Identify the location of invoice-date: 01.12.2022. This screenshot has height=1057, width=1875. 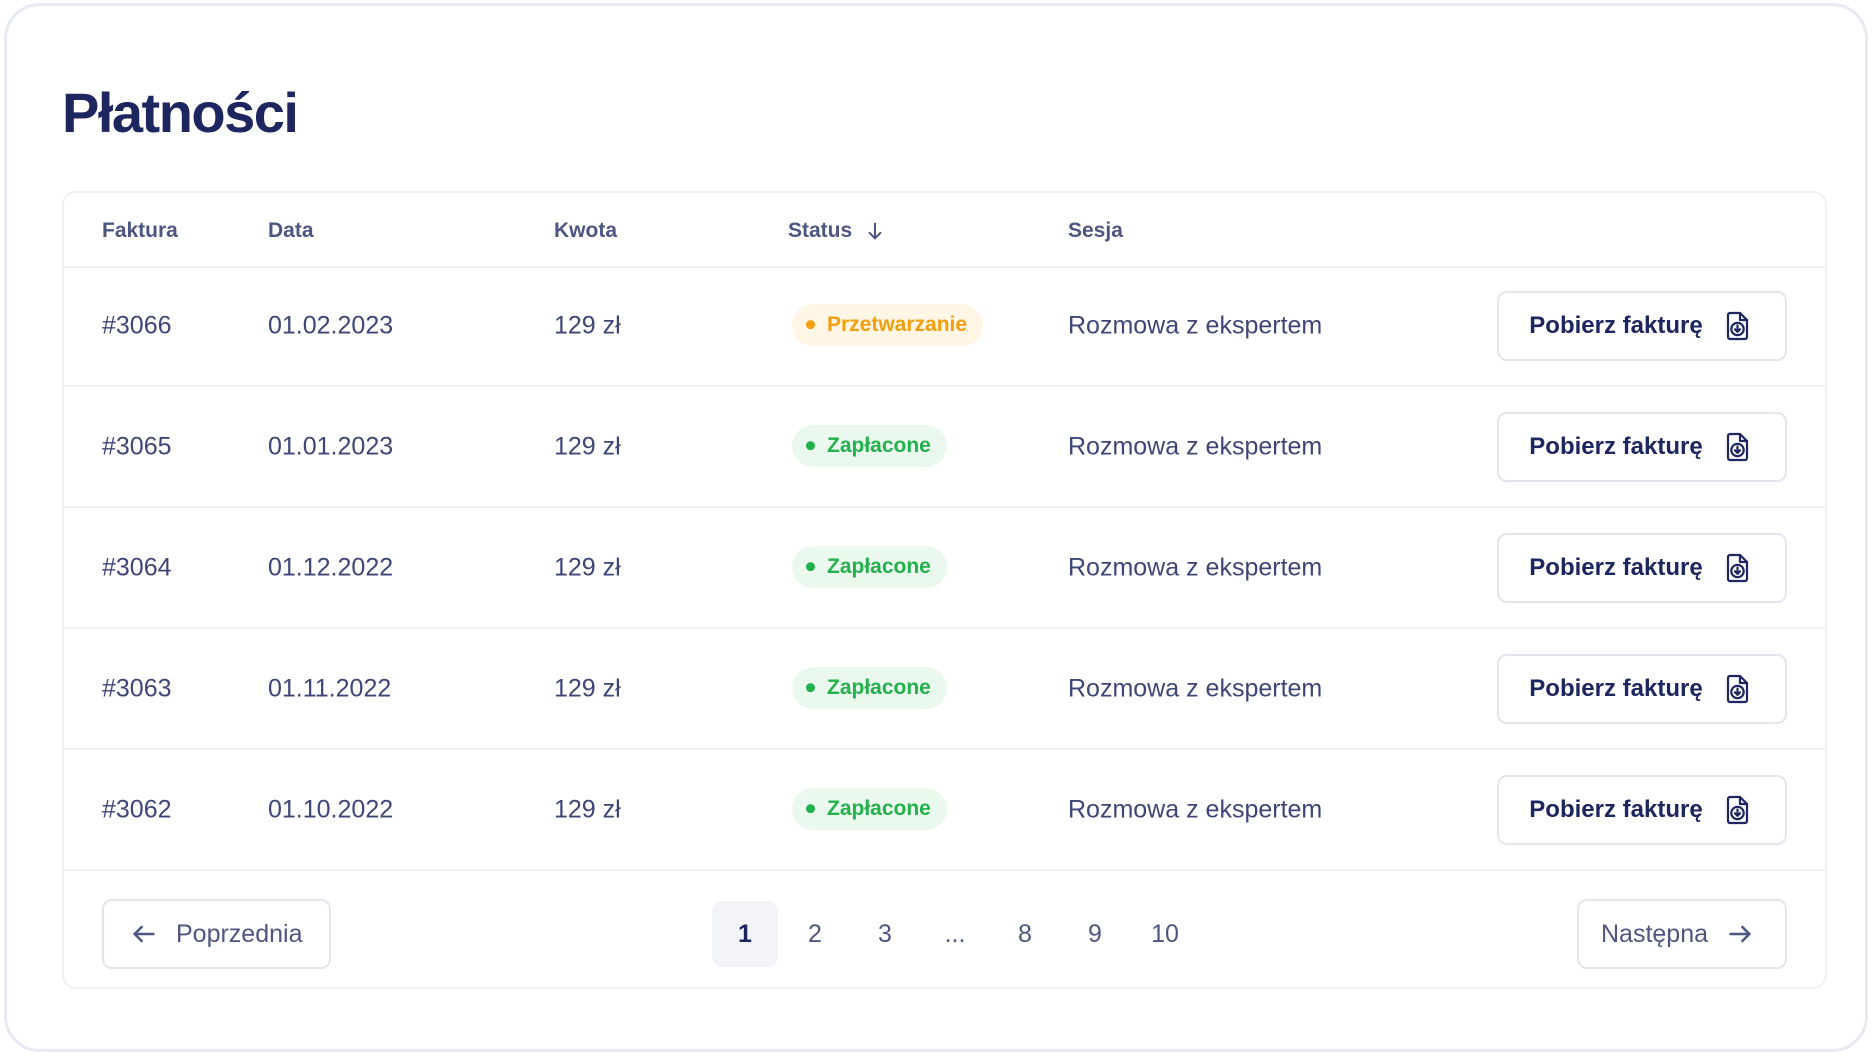
(331, 567).